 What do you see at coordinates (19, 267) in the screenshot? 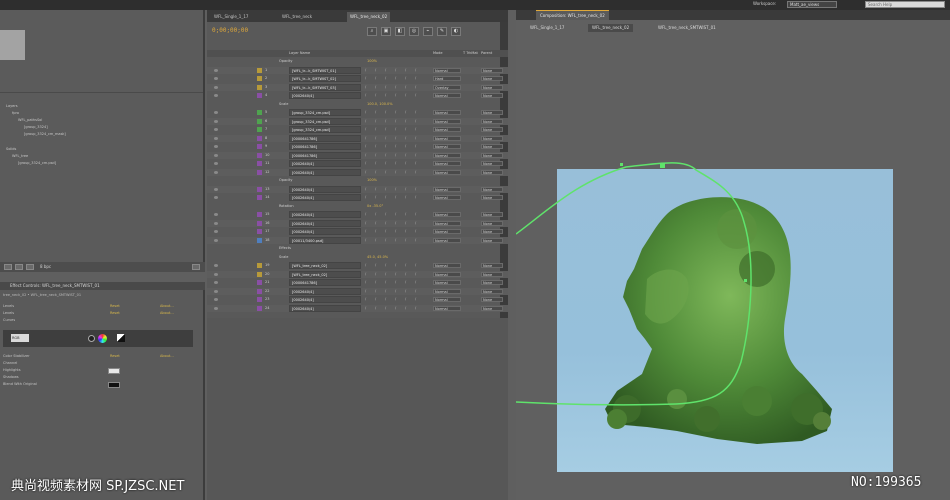
I see `new-folder-icon` at bounding box center [19, 267].